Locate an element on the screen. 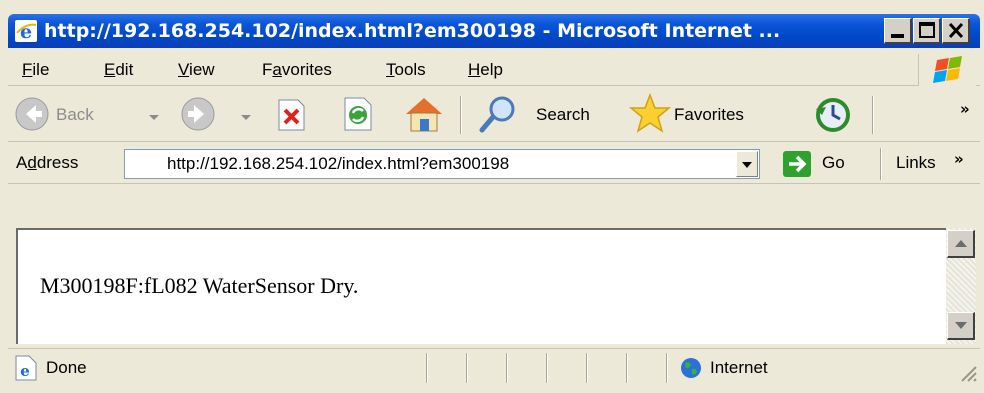  stop-icon is located at coordinates (291, 117).